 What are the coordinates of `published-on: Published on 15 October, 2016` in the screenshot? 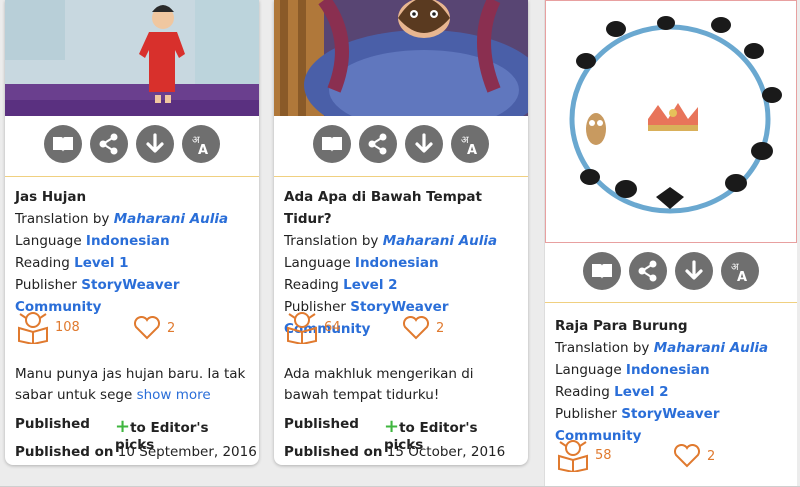 It's located at (394, 452).